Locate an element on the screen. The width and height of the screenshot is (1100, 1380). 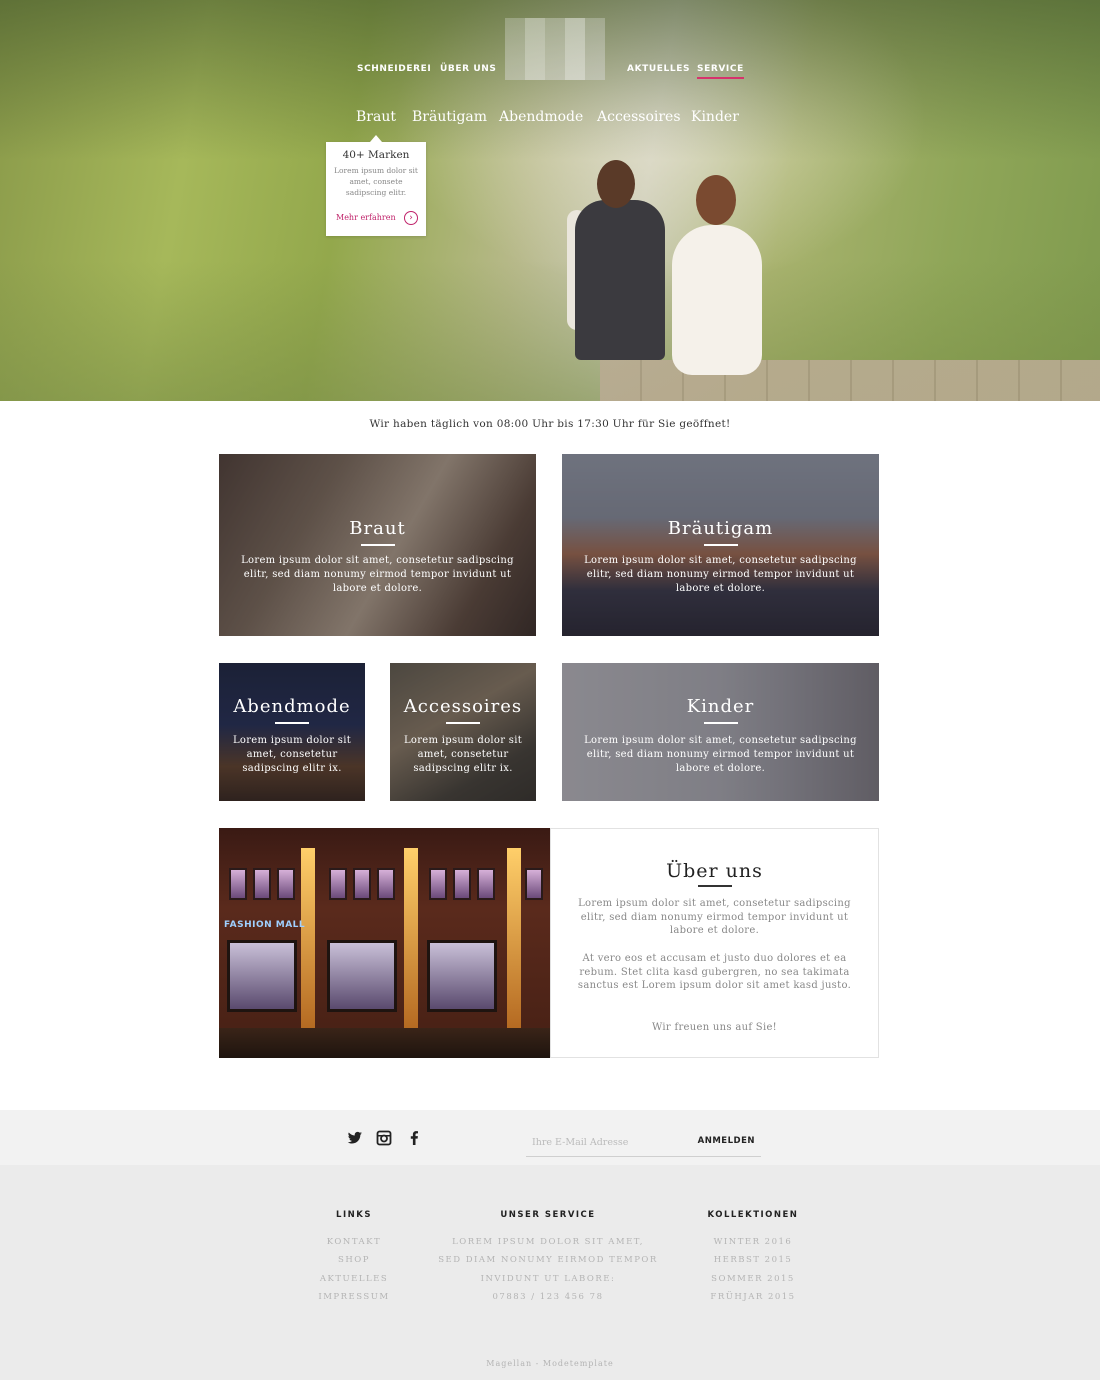
footer-link-sommer-2015: SOMMER 2015 is located at coordinates (753, 1279).